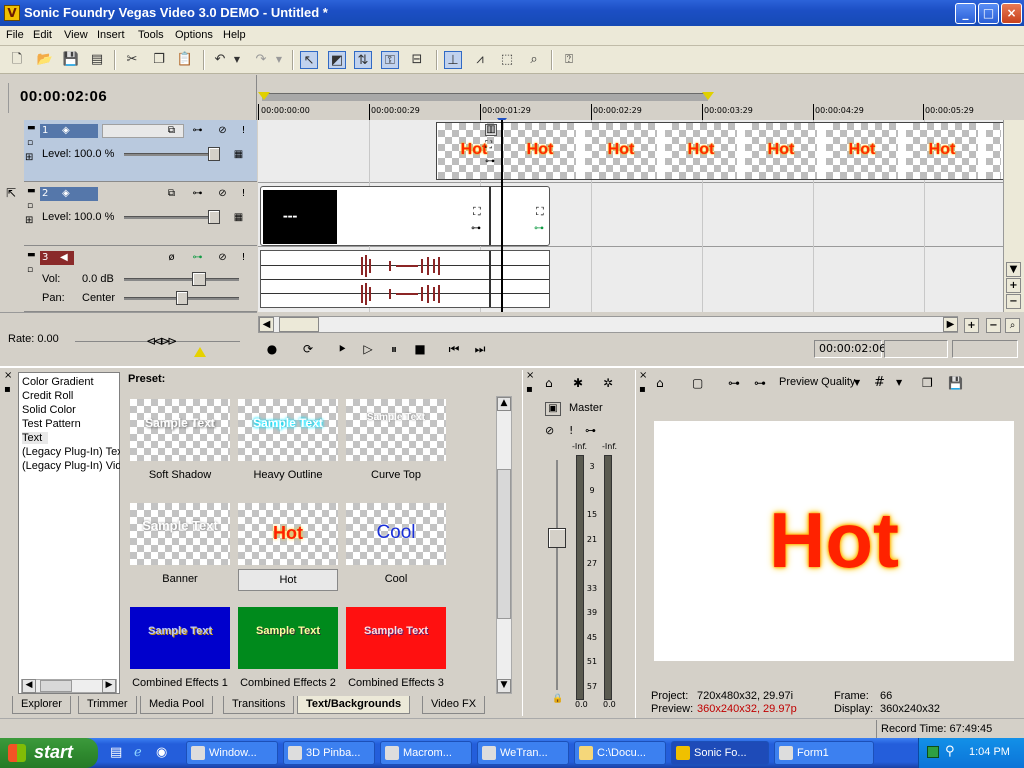  Describe the element at coordinates (396, 447) in the screenshot. I see `preset-curve-top: Sample Text Curve Top` at that location.